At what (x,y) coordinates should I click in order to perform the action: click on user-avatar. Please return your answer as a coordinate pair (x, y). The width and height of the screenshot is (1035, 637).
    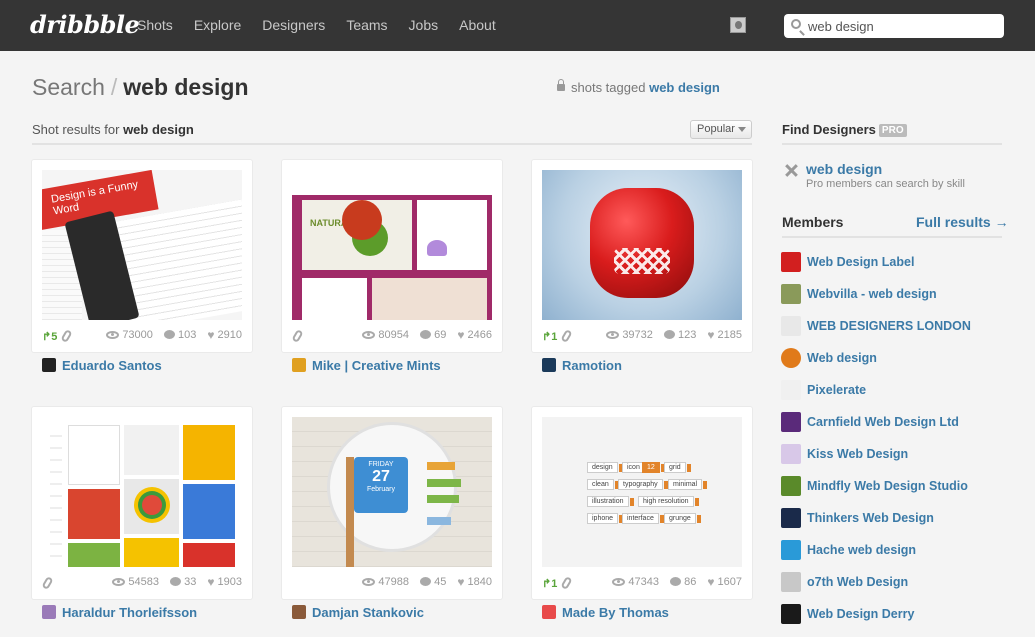
    Looking at the image, I should click on (738, 25).